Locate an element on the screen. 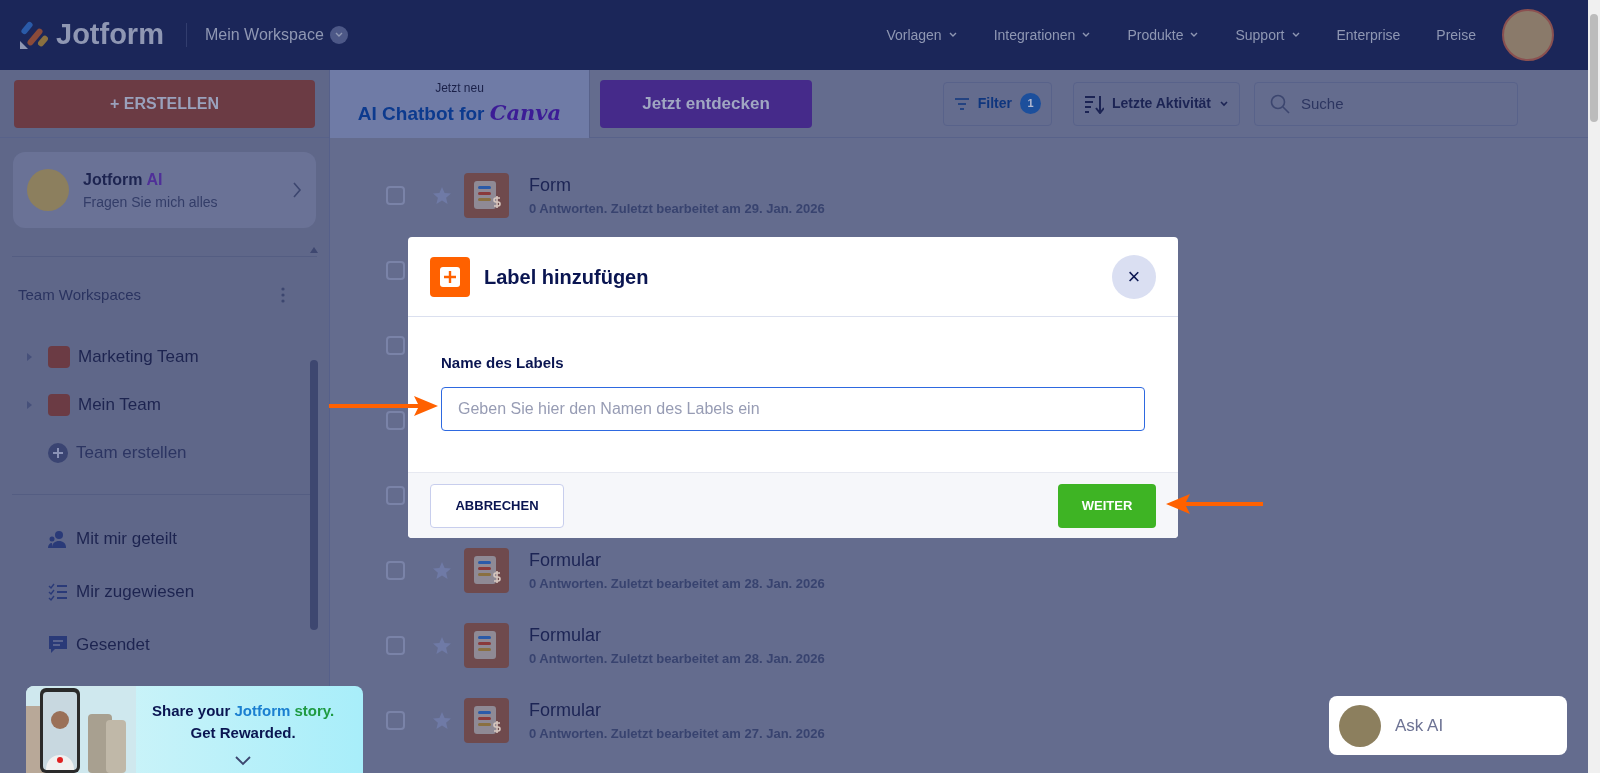  workspace-switcher: Mein Workspace is located at coordinates (264, 35).